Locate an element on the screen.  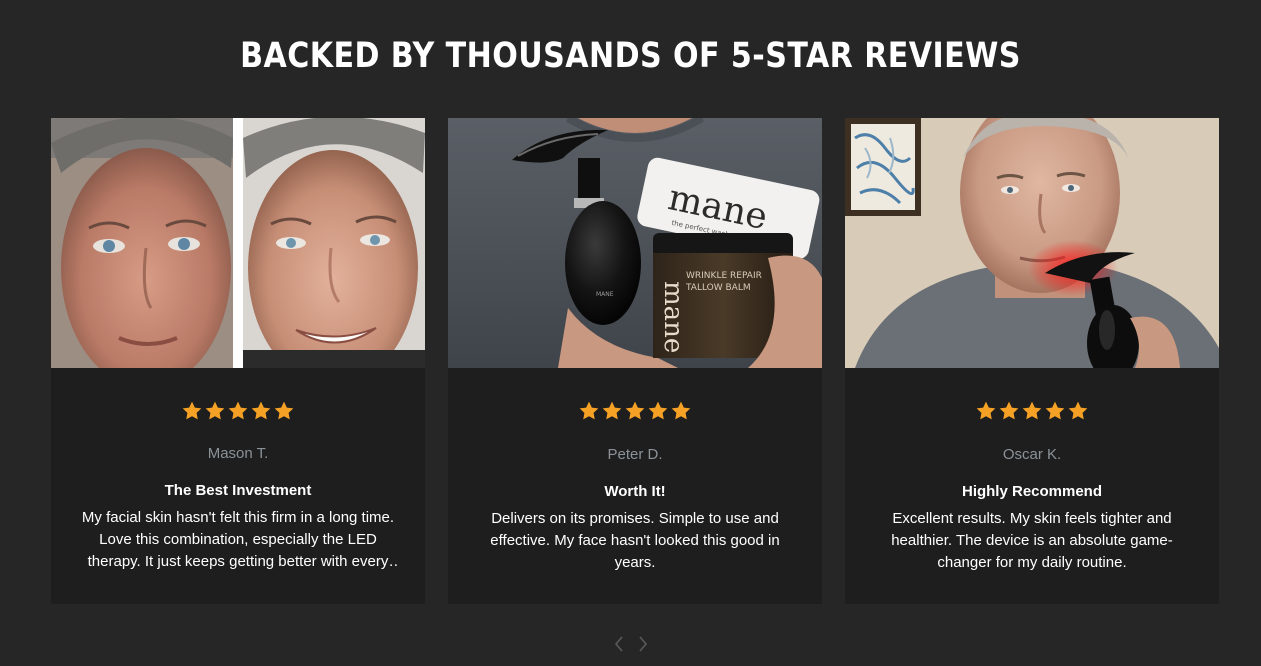
jar-title-2: TALLOW BALM is located at coordinates (718, 288).